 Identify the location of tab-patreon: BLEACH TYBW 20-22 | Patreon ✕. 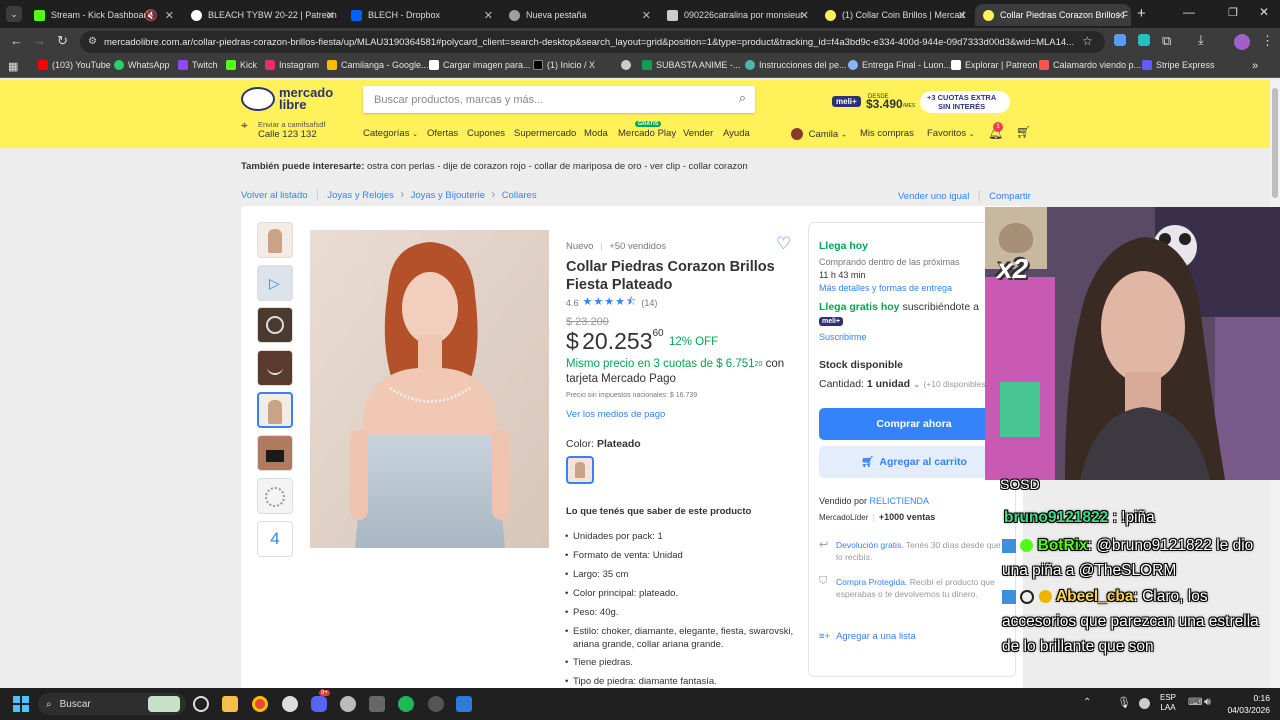
(262, 15).